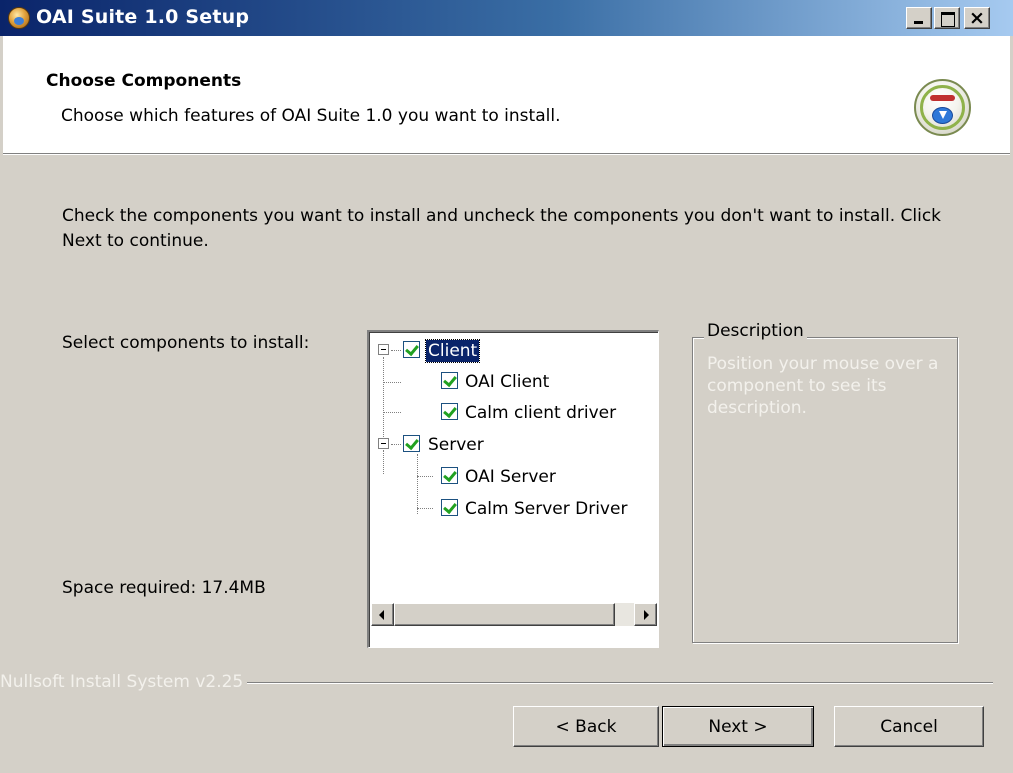  I want to click on maximize-button, so click(947, 18).